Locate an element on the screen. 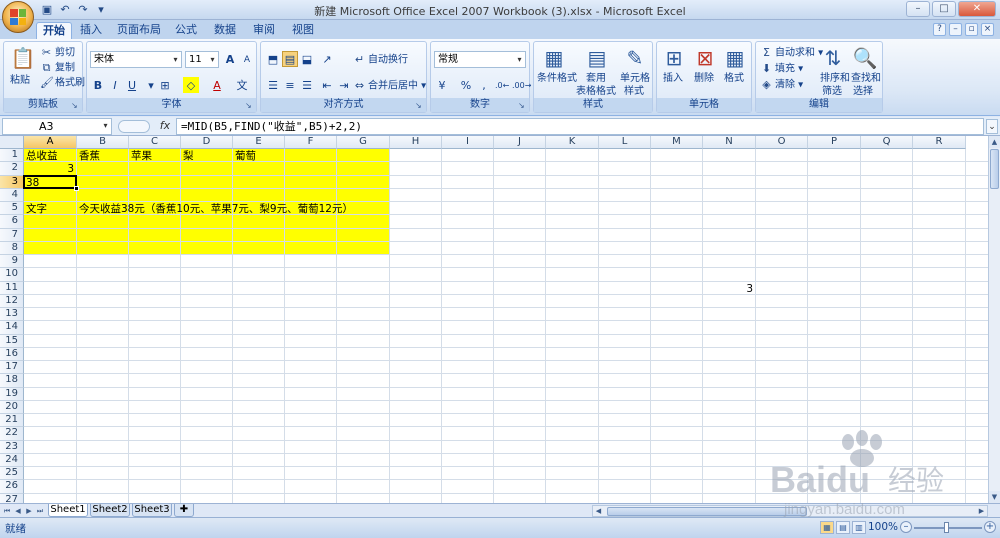 The height and width of the screenshot is (538, 1000). column-header-D: D is located at coordinates (207, 142).